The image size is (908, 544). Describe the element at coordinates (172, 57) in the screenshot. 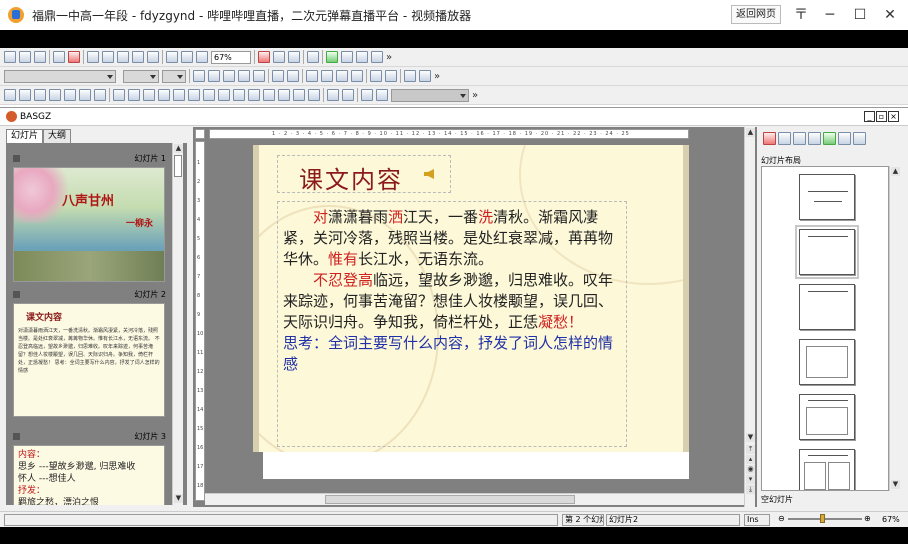

I see `chart-icon` at that location.